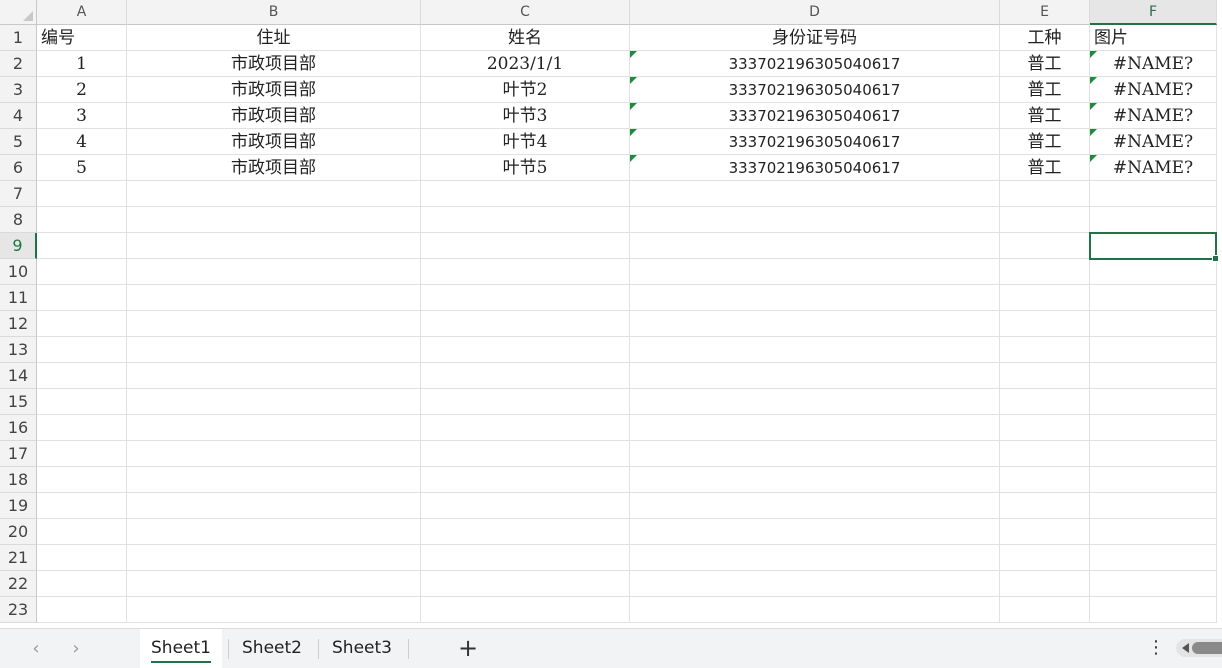 Image resolution: width=1222 pixels, height=668 pixels. I want to click on cell-c1: 姓名, so click(525, 38).